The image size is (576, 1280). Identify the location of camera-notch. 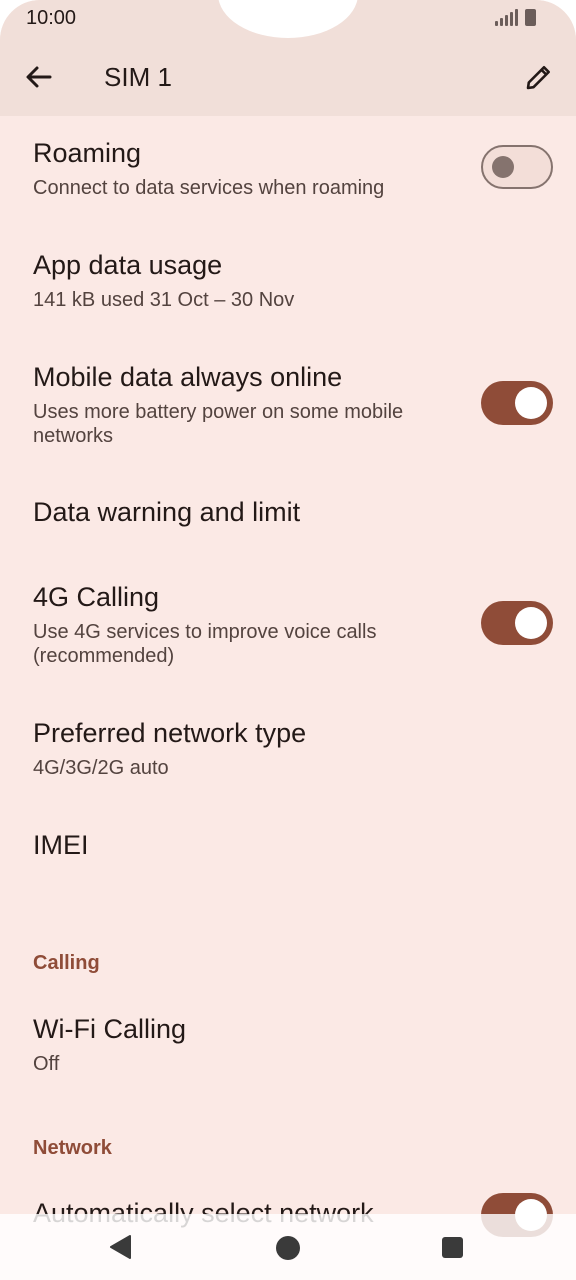
(288, 19).